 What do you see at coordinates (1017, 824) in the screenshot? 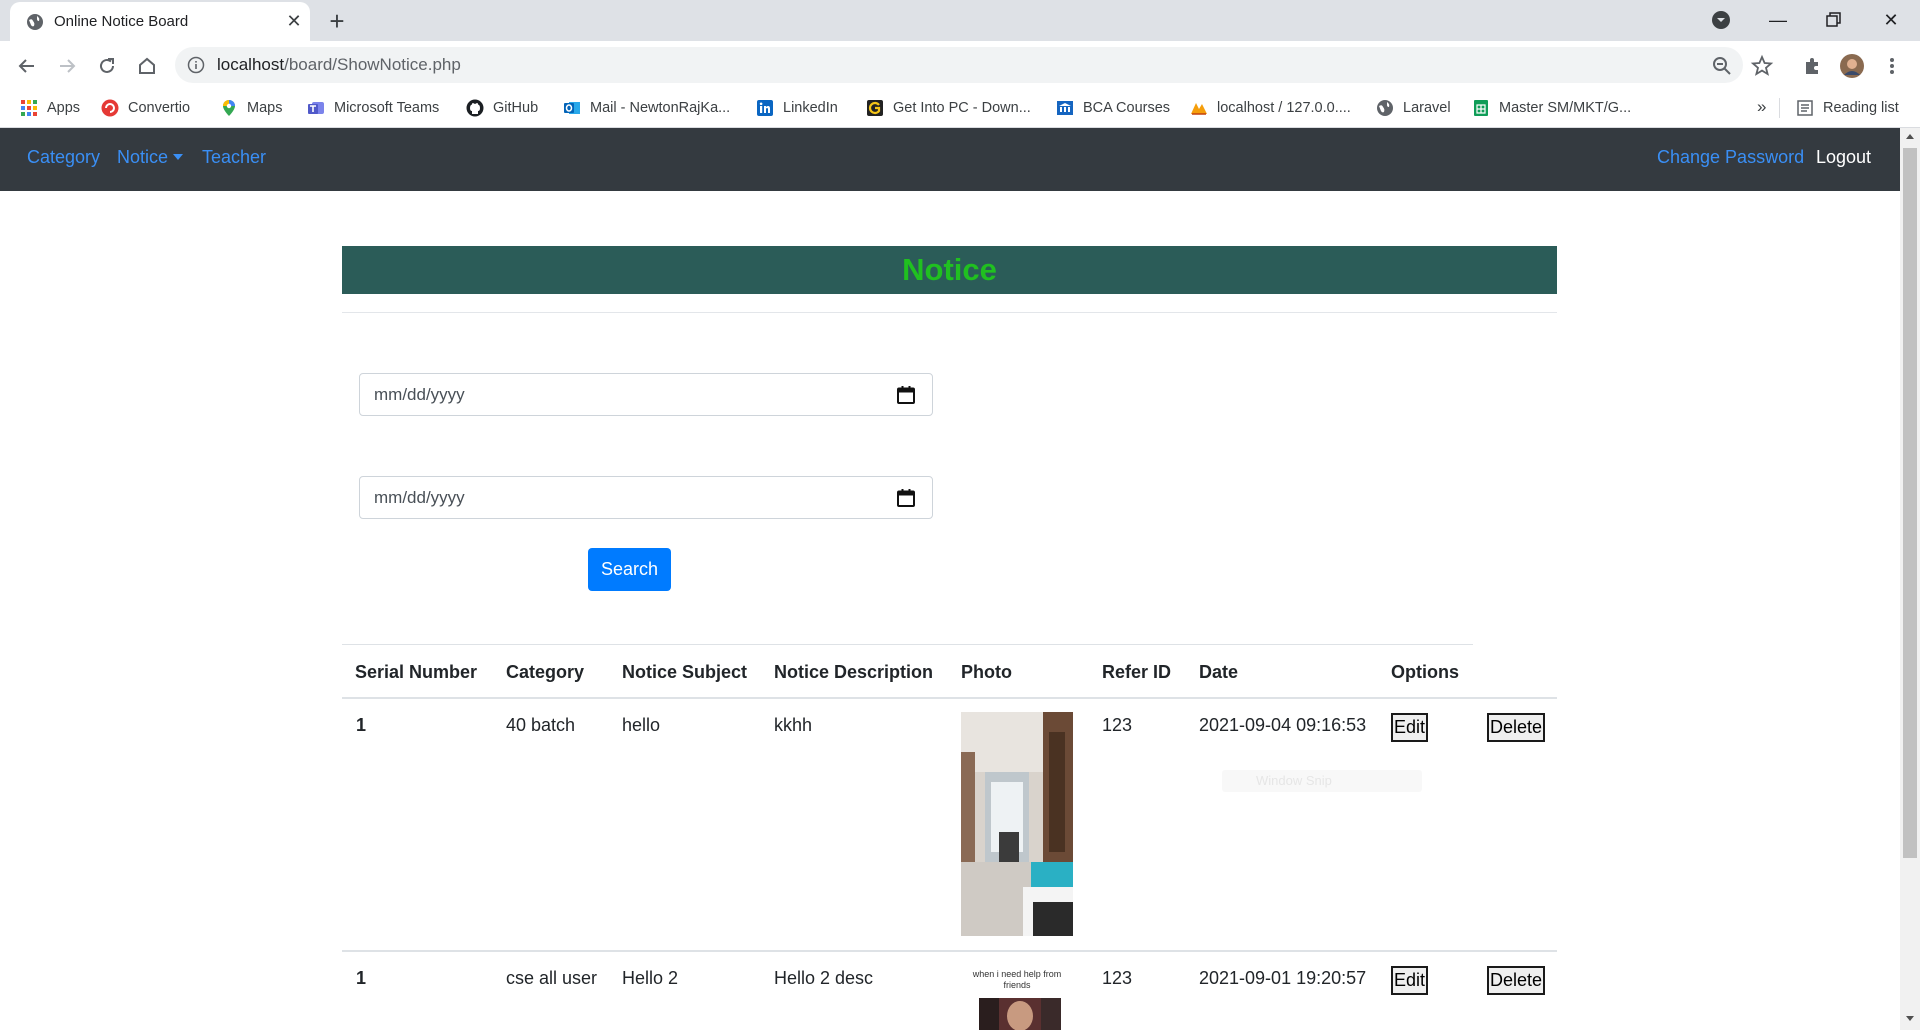
I see `row1-photo` at bounding box center [1017, 824].